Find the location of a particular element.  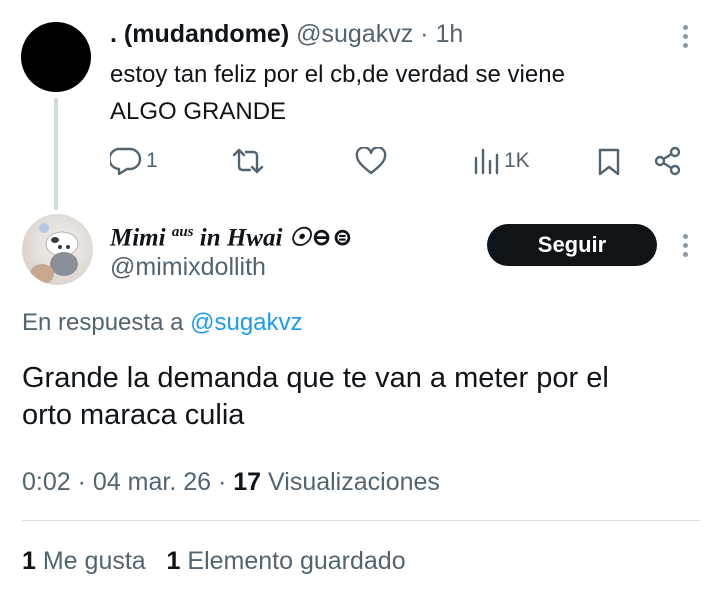

bookmarks-stat: 1 Elemento guardado is located at coordinates (286, 561).